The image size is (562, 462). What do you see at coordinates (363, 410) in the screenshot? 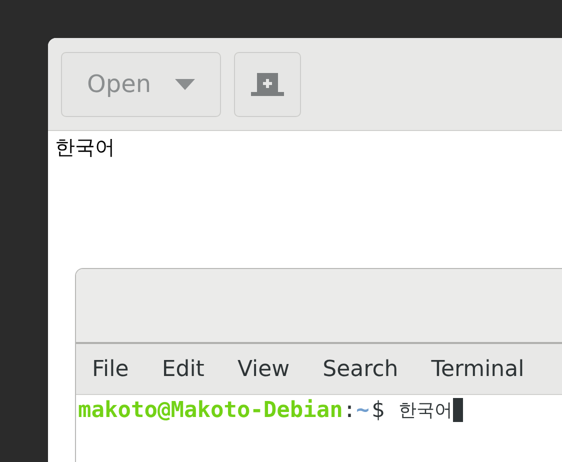
I see `prompt-path: ~` at bounding box center [363, 410].